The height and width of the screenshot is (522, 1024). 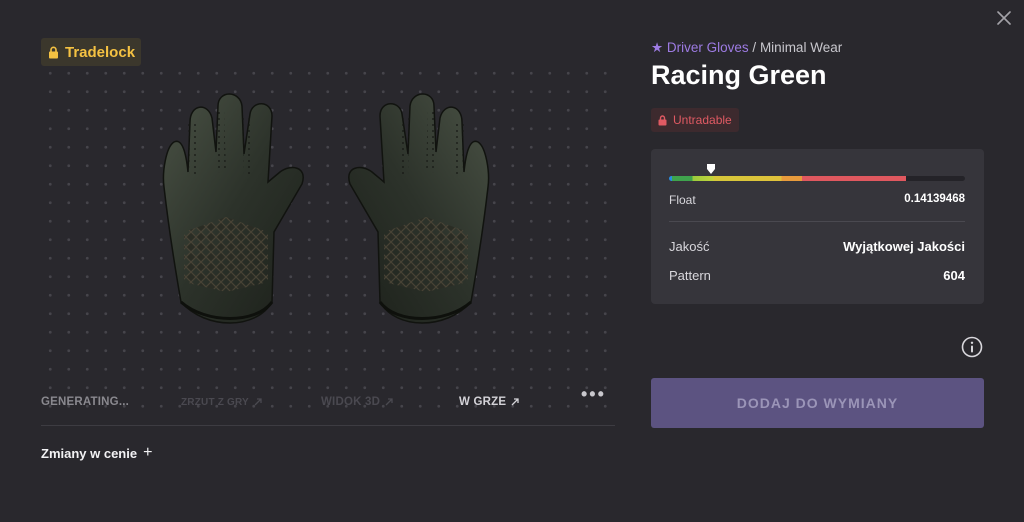 I want to click on item-wear: Minimal Wear, so click(x=801, y=47).